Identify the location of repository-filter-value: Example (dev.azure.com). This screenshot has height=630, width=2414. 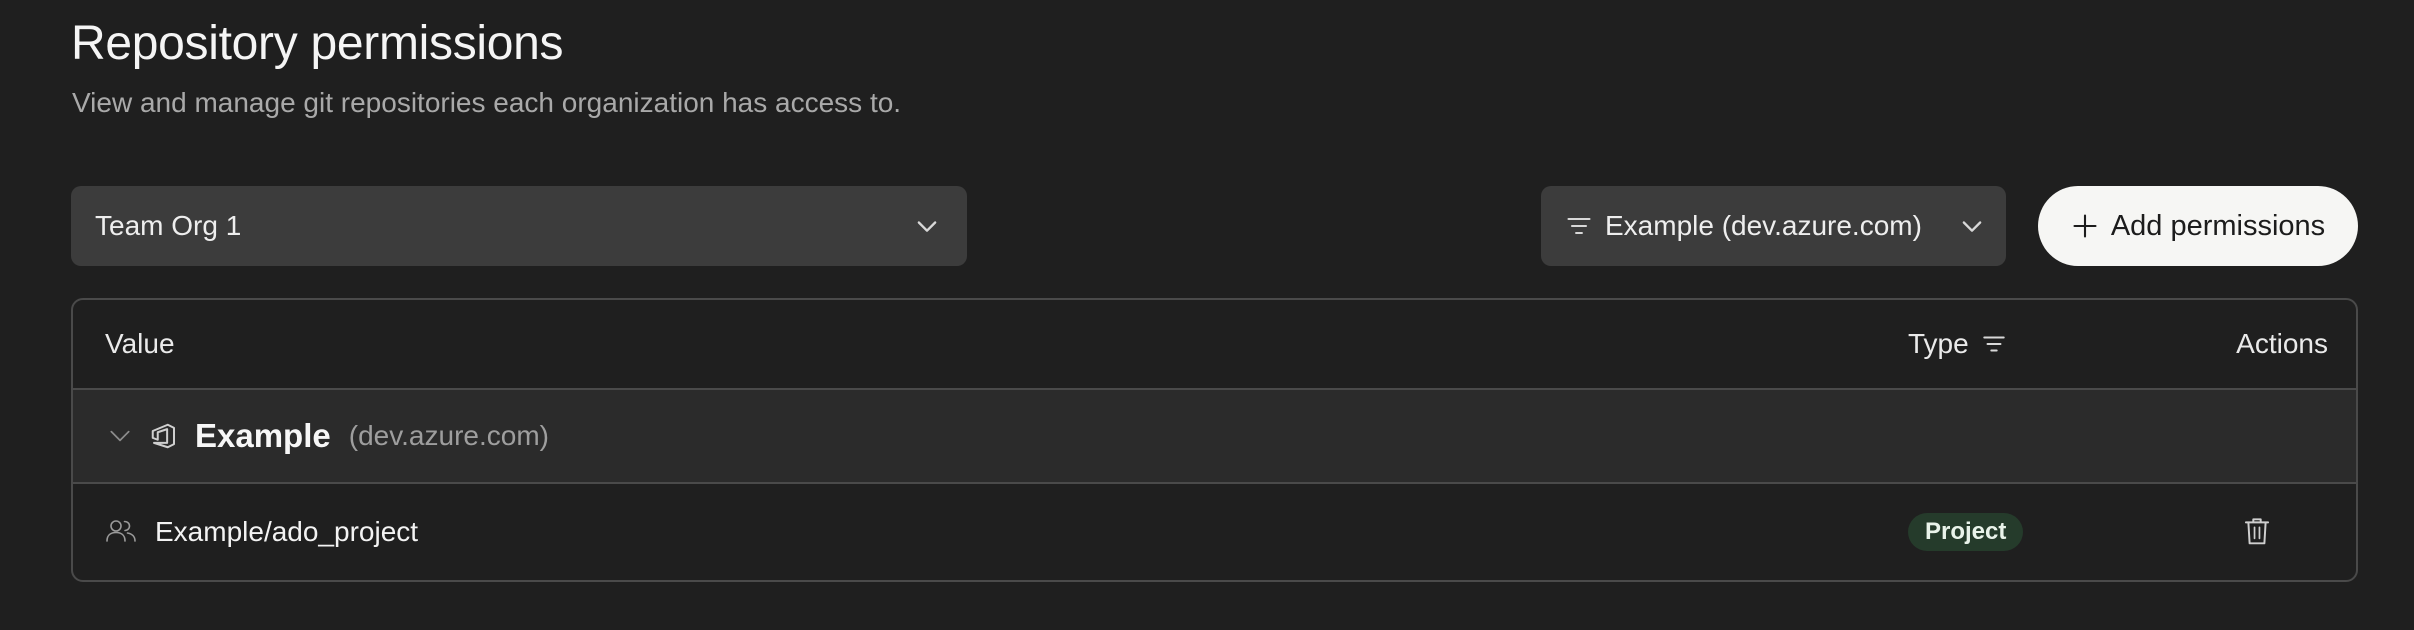
(1763, 225).